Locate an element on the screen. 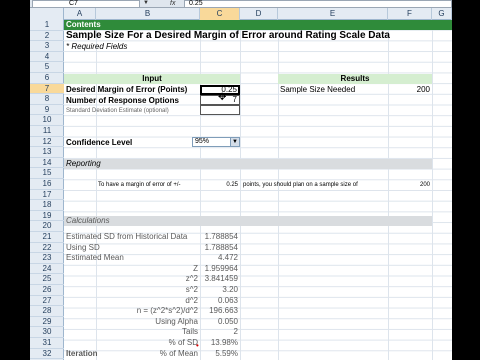 Image resolution: width=480 pixels, height=360 pixels. calc-label: Estimated Mean is located at coordinates (95, 258).